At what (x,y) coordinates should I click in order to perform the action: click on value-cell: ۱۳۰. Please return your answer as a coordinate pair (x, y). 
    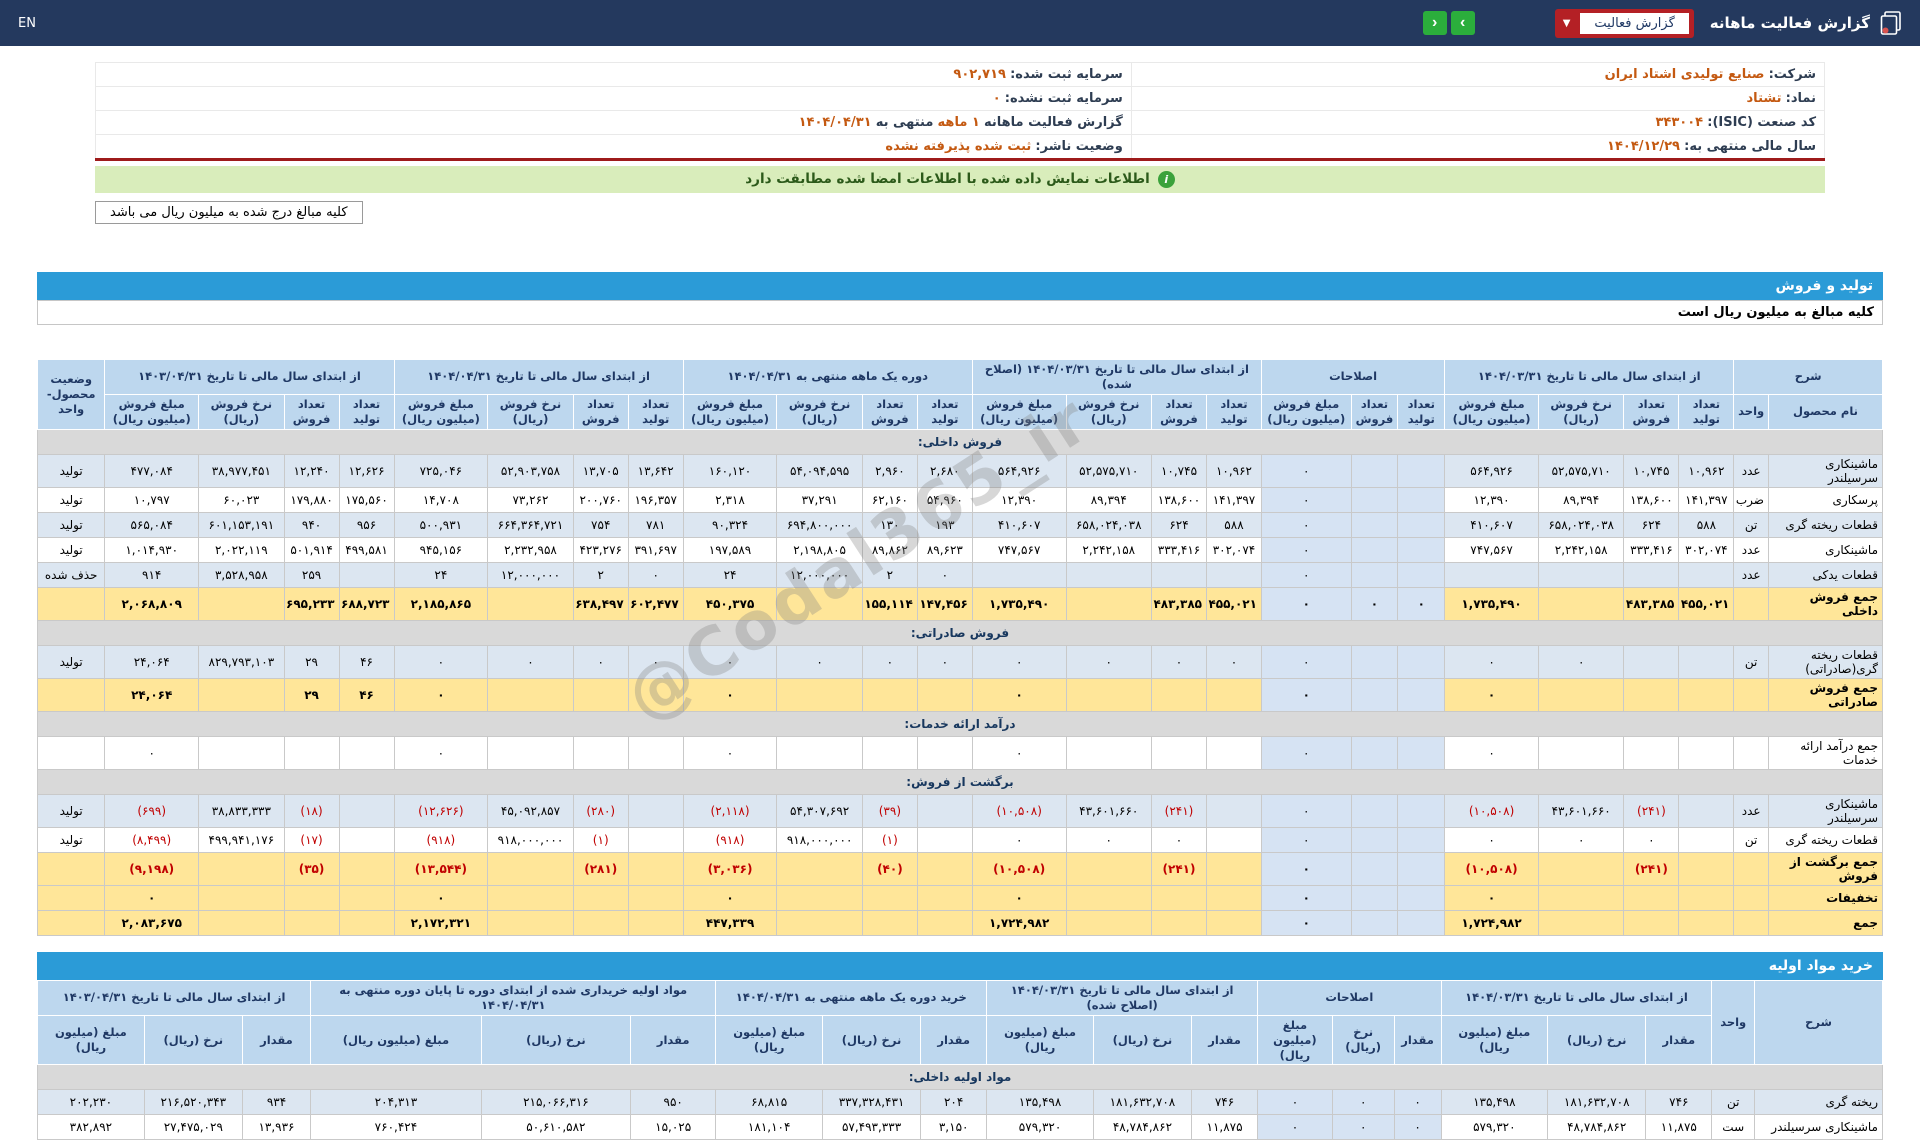
    Looking at the image, I should click on (889, 524).